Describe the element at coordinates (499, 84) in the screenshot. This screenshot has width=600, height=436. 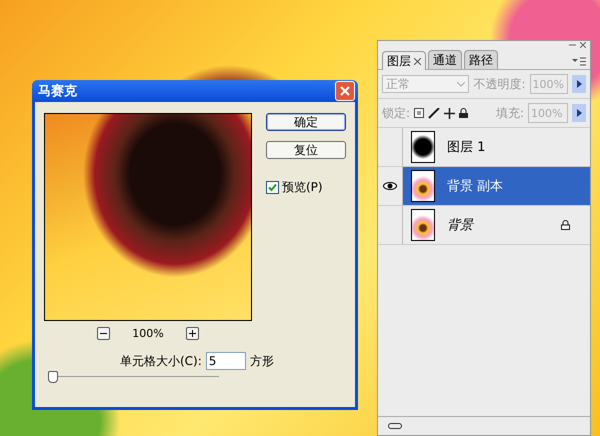
I see `opacity-label: 不透明度:` at that location.